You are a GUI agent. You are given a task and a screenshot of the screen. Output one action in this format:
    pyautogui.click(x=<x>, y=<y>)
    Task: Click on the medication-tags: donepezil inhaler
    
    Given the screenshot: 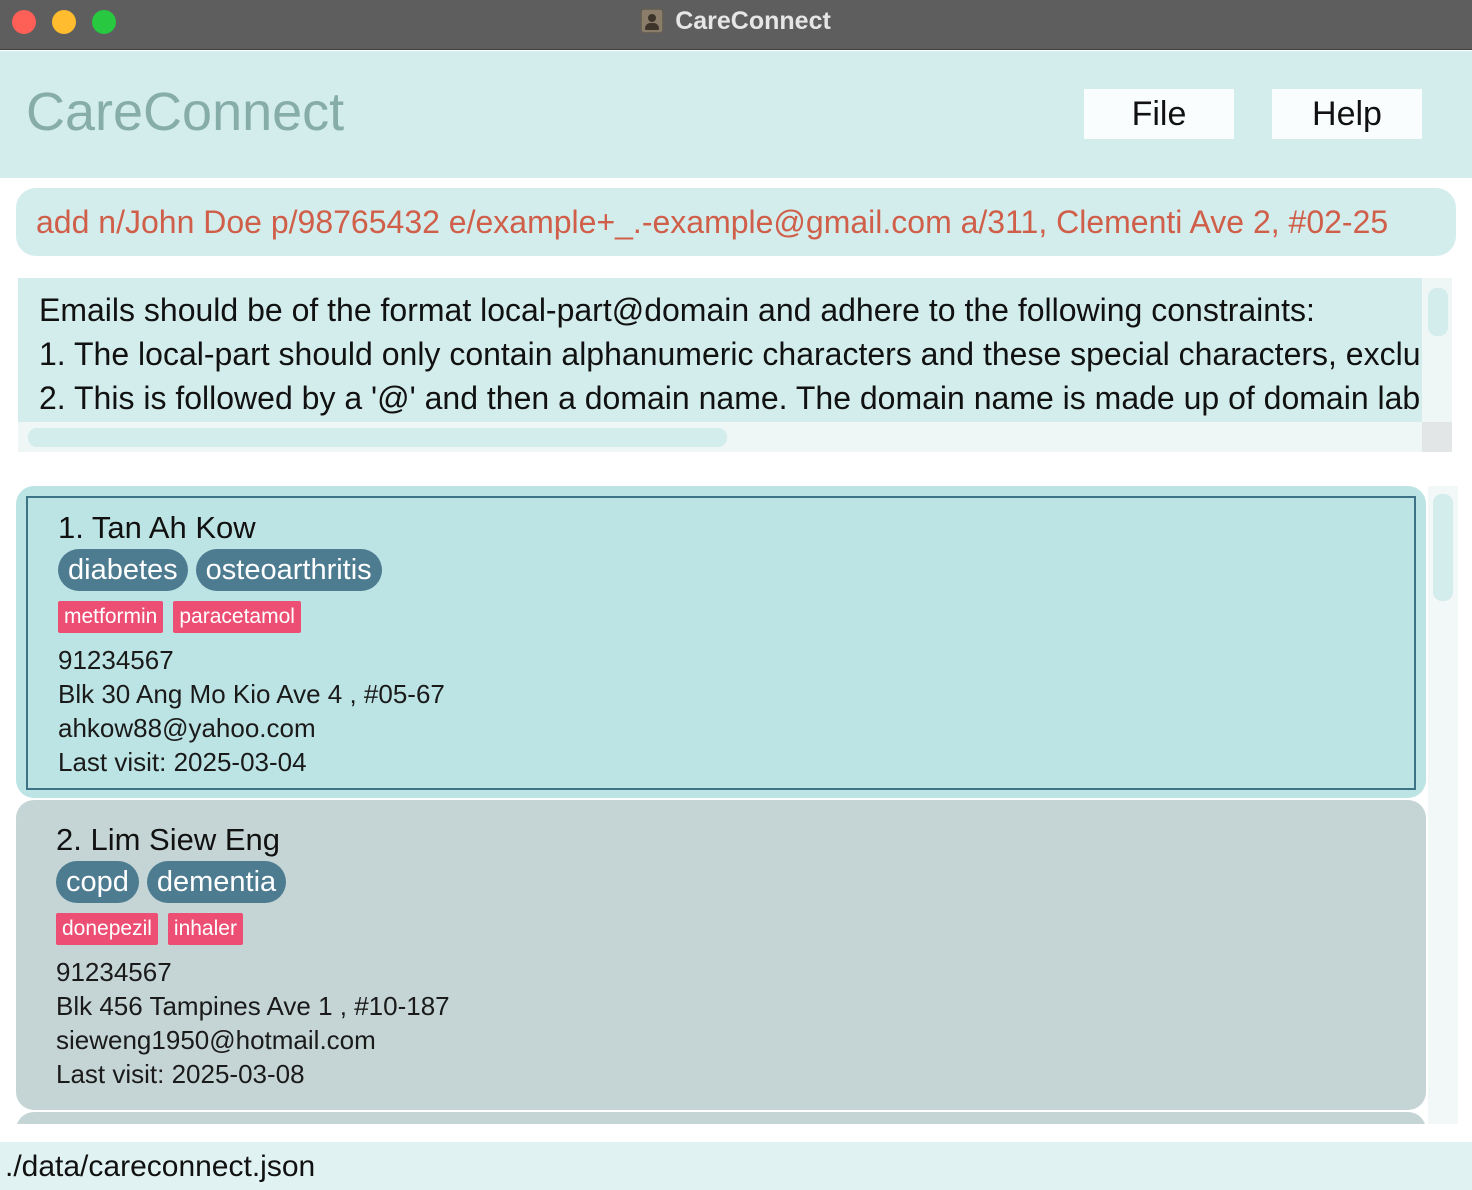 What is the action you would take?
    pyautogui.click(x=253, y=929)
    